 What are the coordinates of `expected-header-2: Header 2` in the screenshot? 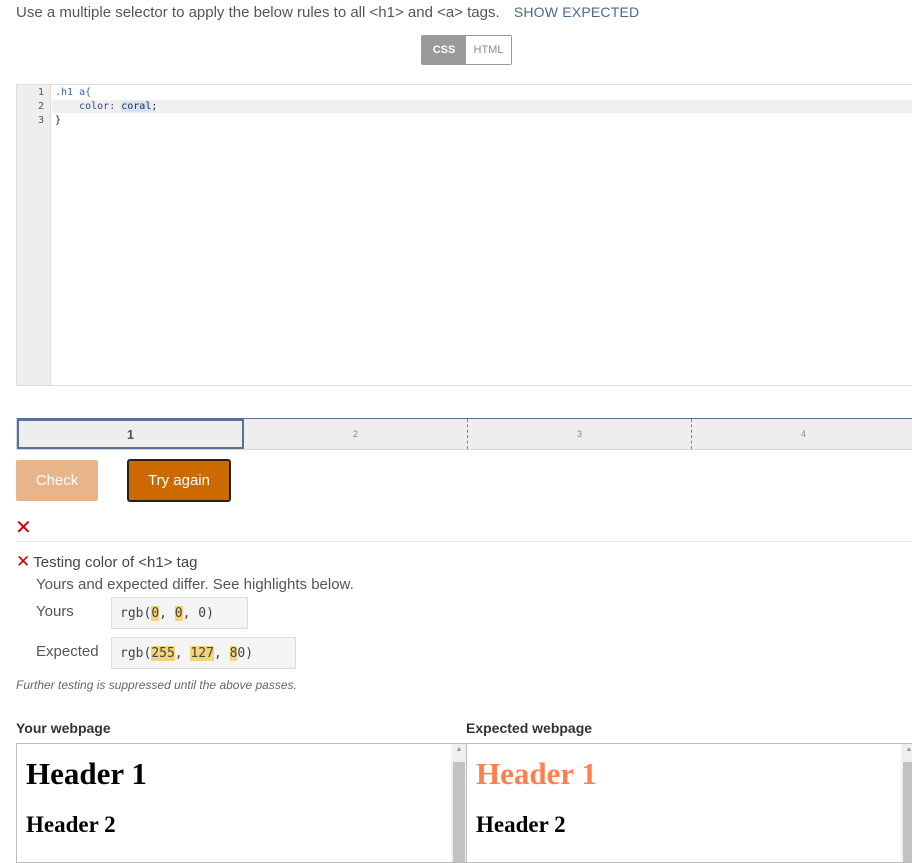 It's located at (521, 824).